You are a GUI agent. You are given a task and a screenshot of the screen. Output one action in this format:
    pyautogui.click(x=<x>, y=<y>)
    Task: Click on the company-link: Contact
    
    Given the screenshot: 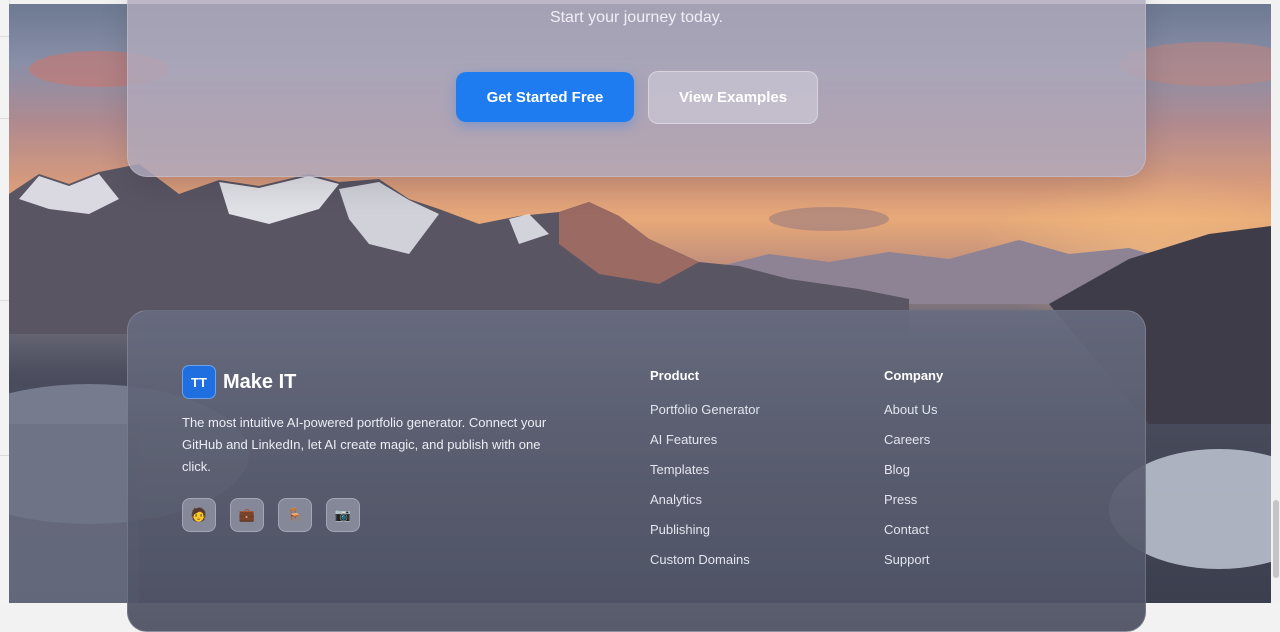 What is the action you would take?
    pyautogui.click(x=913, y=537)
    